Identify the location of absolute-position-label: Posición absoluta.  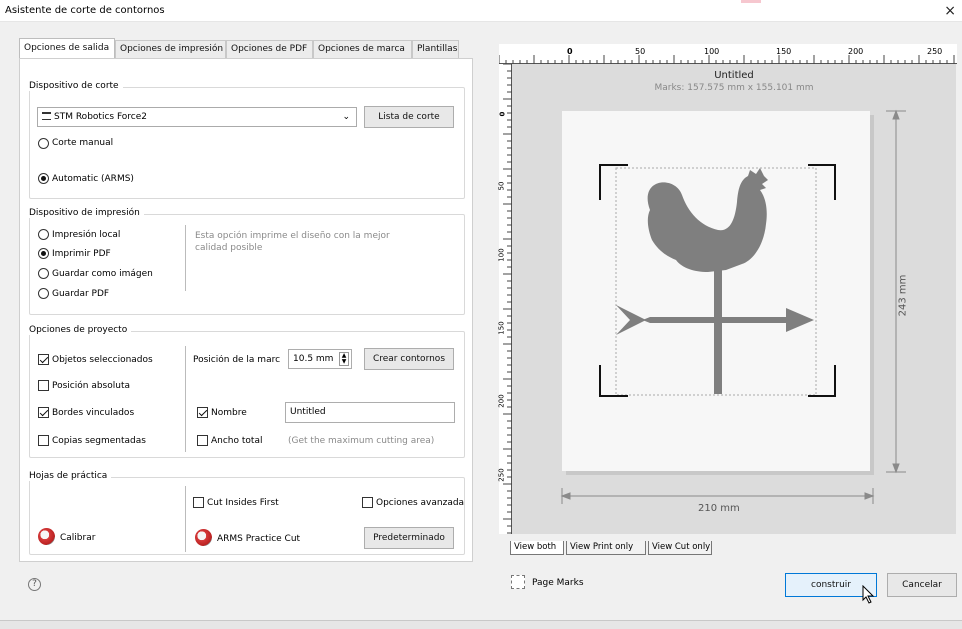
(91, 386).